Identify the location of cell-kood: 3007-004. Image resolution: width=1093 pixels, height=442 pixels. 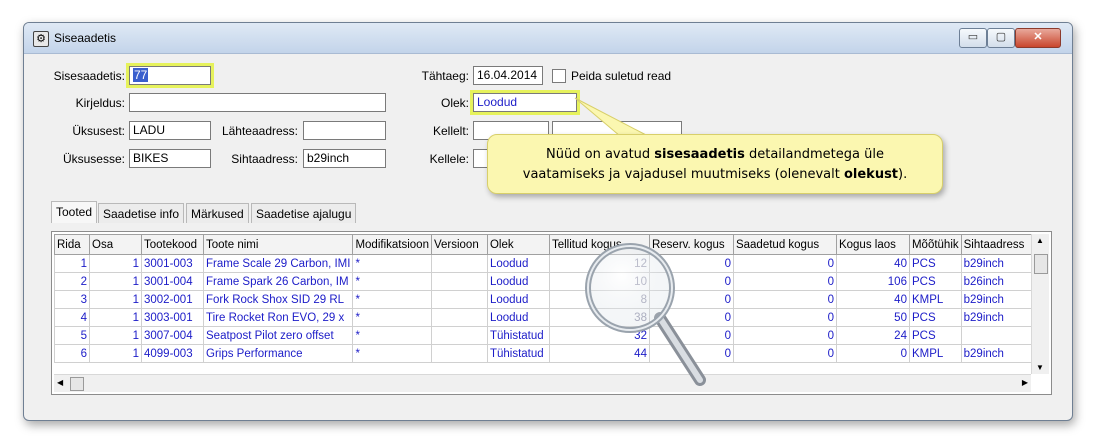
(172, 335).